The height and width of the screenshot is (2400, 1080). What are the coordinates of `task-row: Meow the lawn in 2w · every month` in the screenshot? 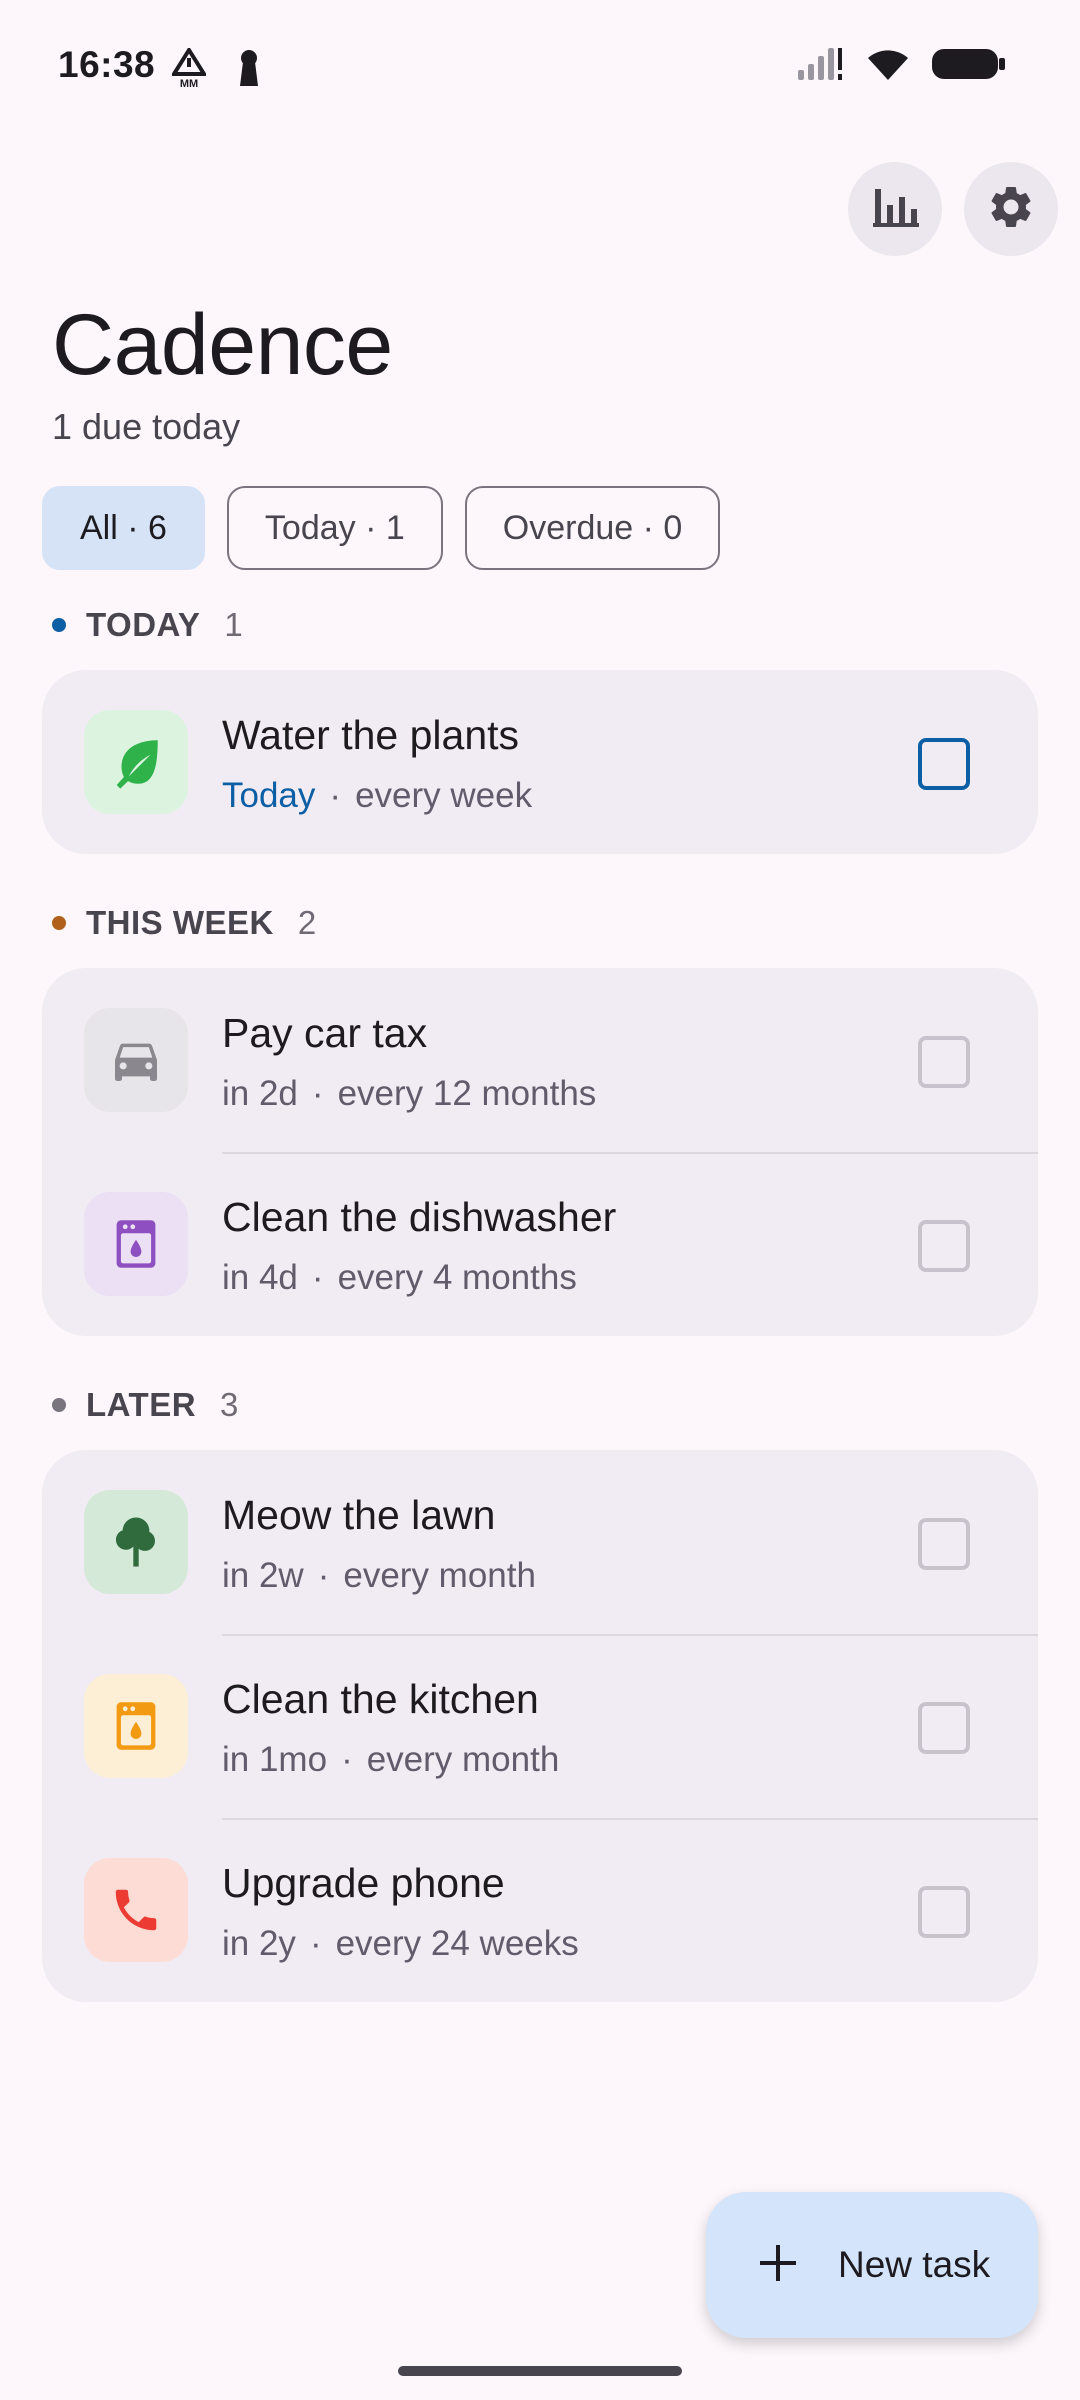 It's located at (540, 1542).